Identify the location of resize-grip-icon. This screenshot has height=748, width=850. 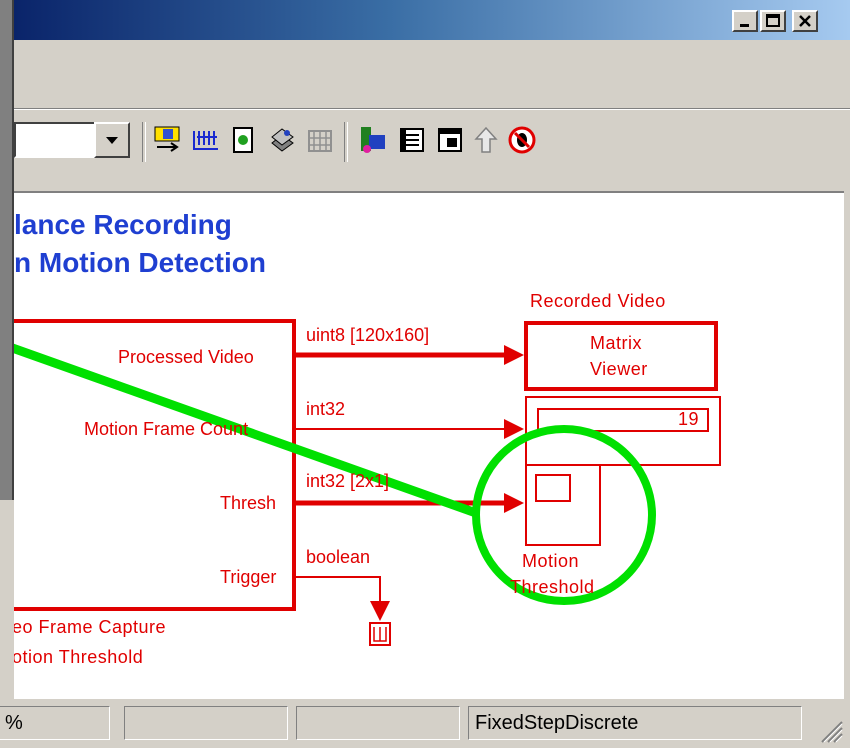
(830, 730).